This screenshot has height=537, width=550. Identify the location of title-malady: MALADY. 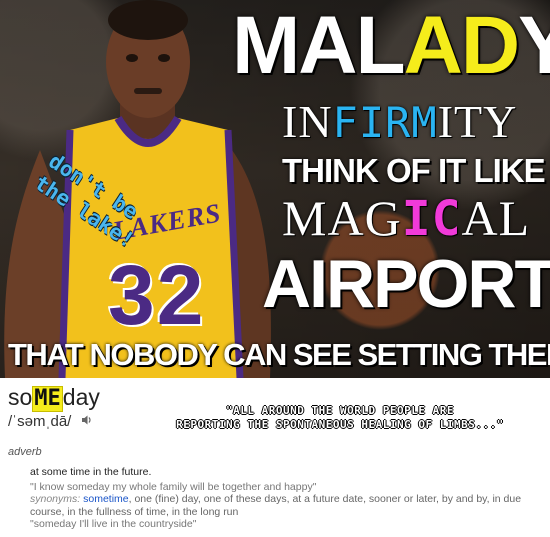
(391, 45).